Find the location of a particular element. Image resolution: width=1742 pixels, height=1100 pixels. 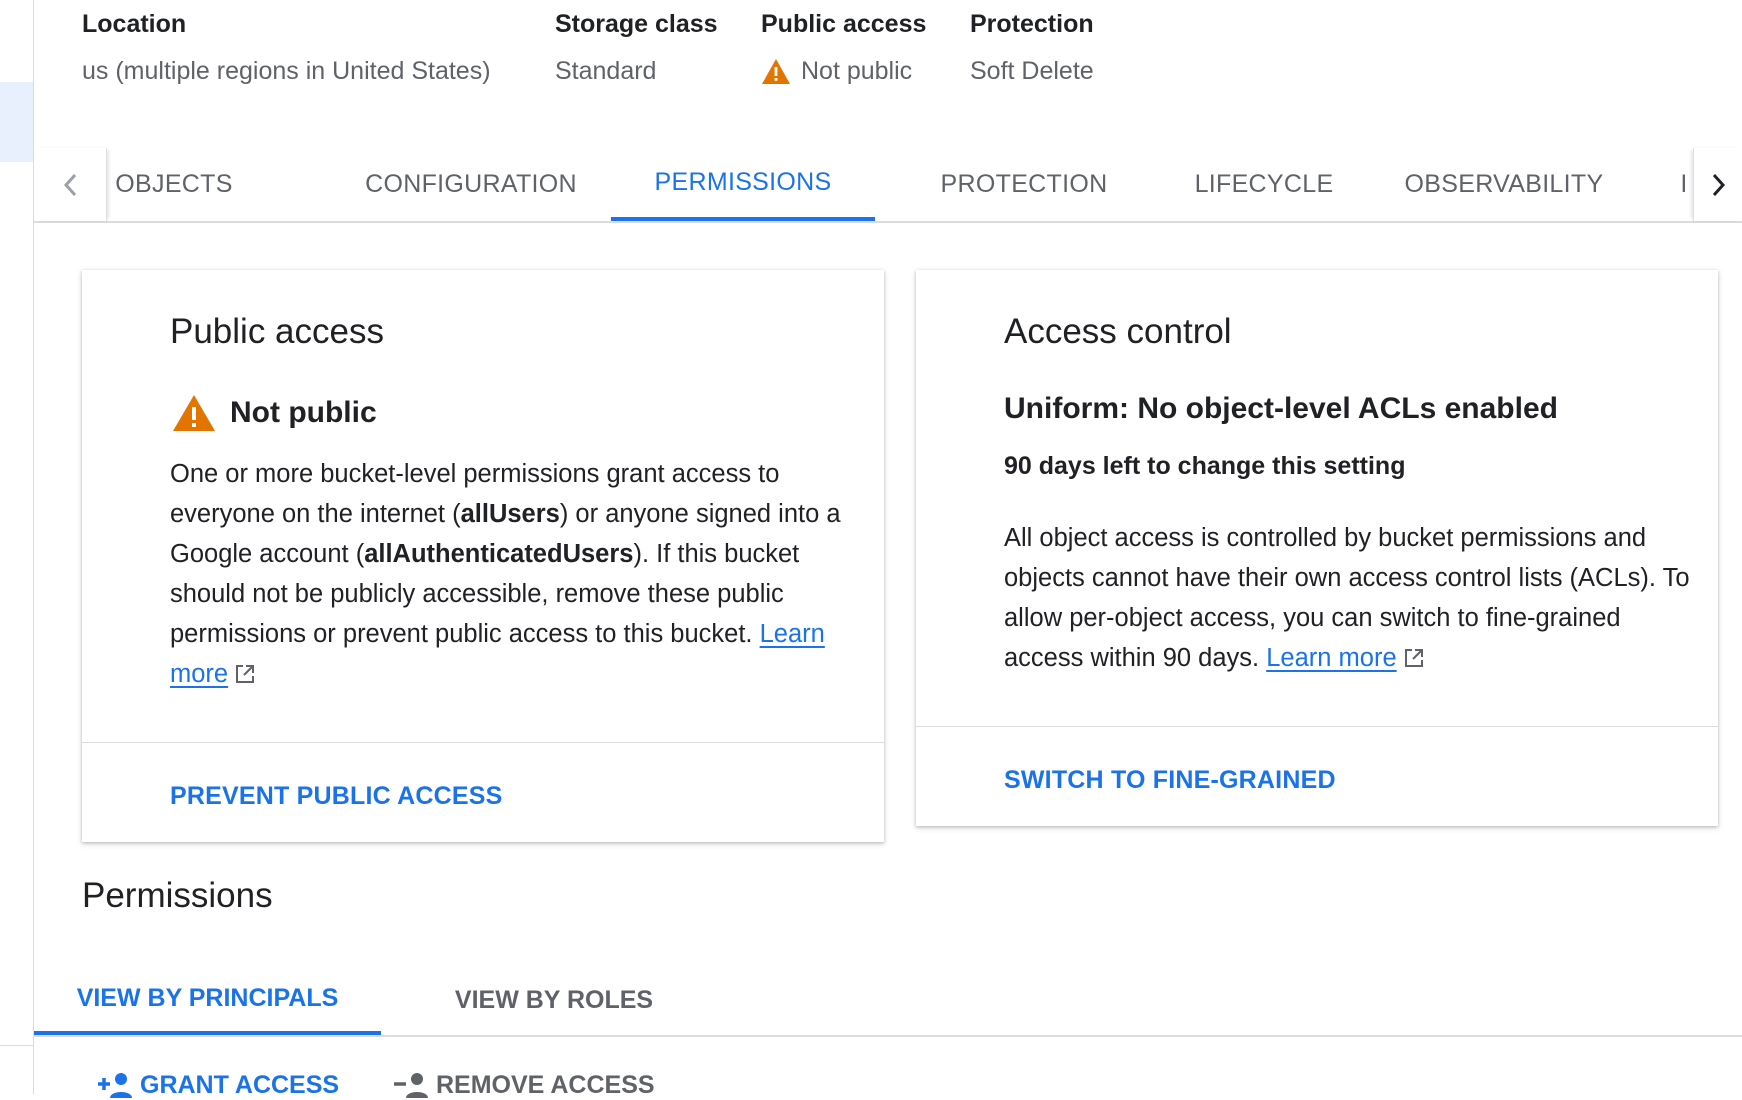

protection-value-text: Soft Delete is located at coordinates (1032, 71).